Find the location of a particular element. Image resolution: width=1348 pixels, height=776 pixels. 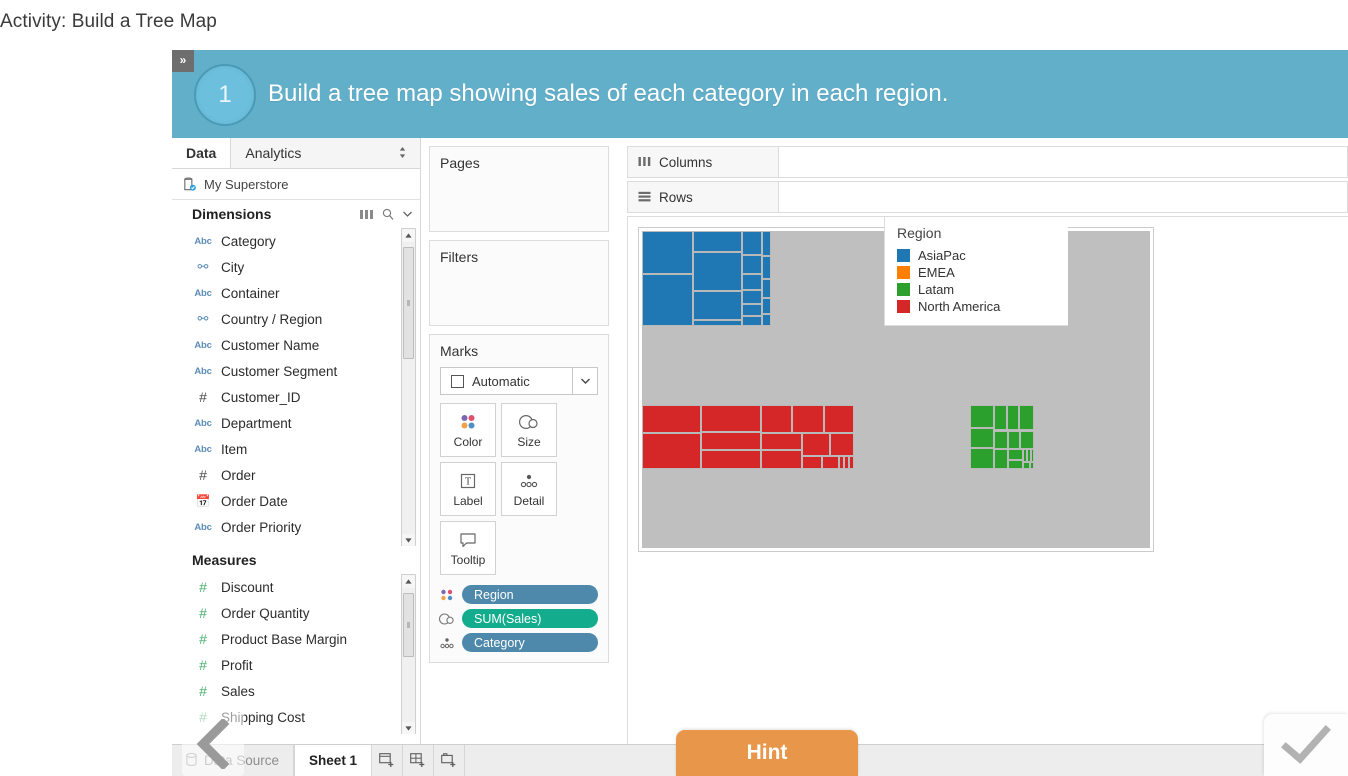

dimension-field-customer-name: Abc Customer Name is located at coordinates (296, 345).